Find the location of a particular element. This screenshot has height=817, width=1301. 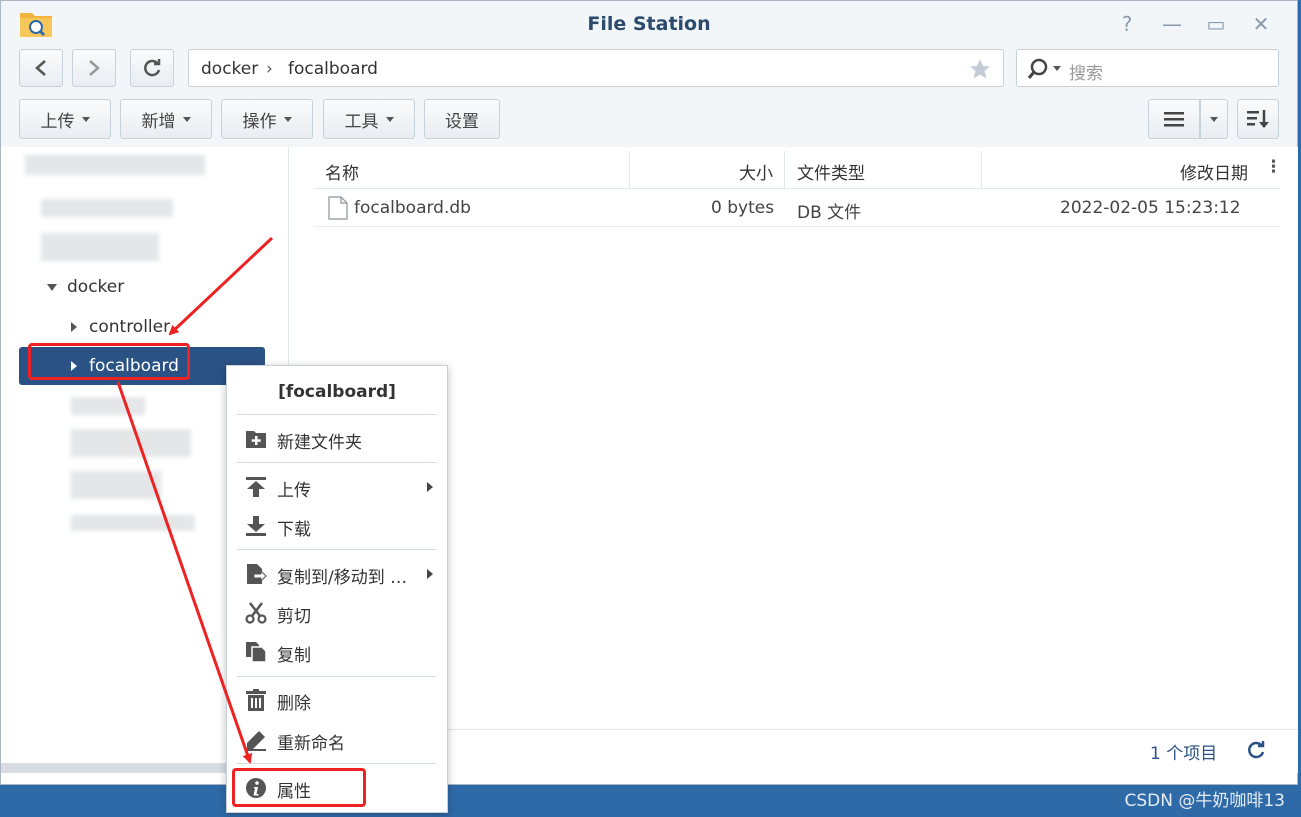

action-menu-button: 操作 is located at coordinates (267, 119).